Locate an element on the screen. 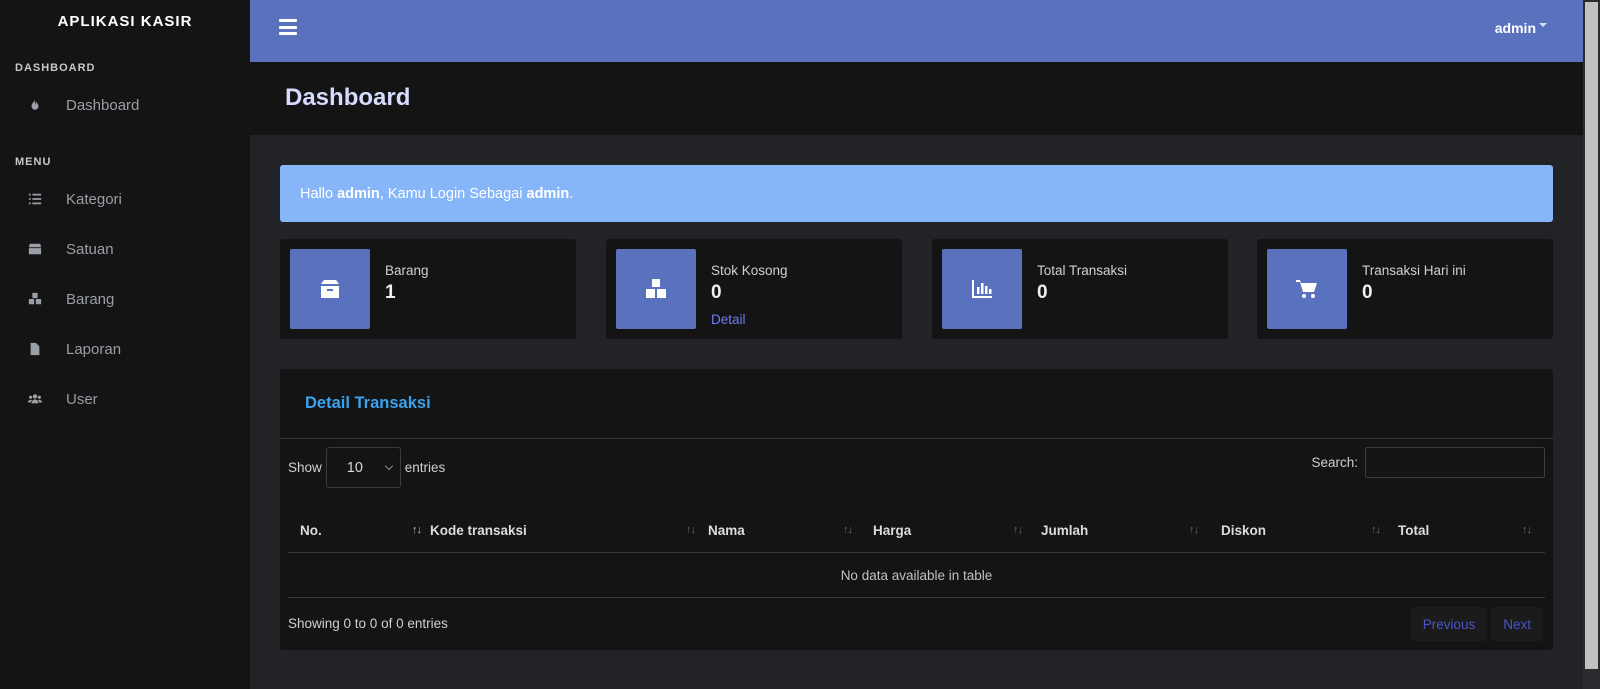 The width and height of the screenshot is (1600, 689). sidebar-section-dashboard: DASHBOARD is located at coordinates (55, 68).